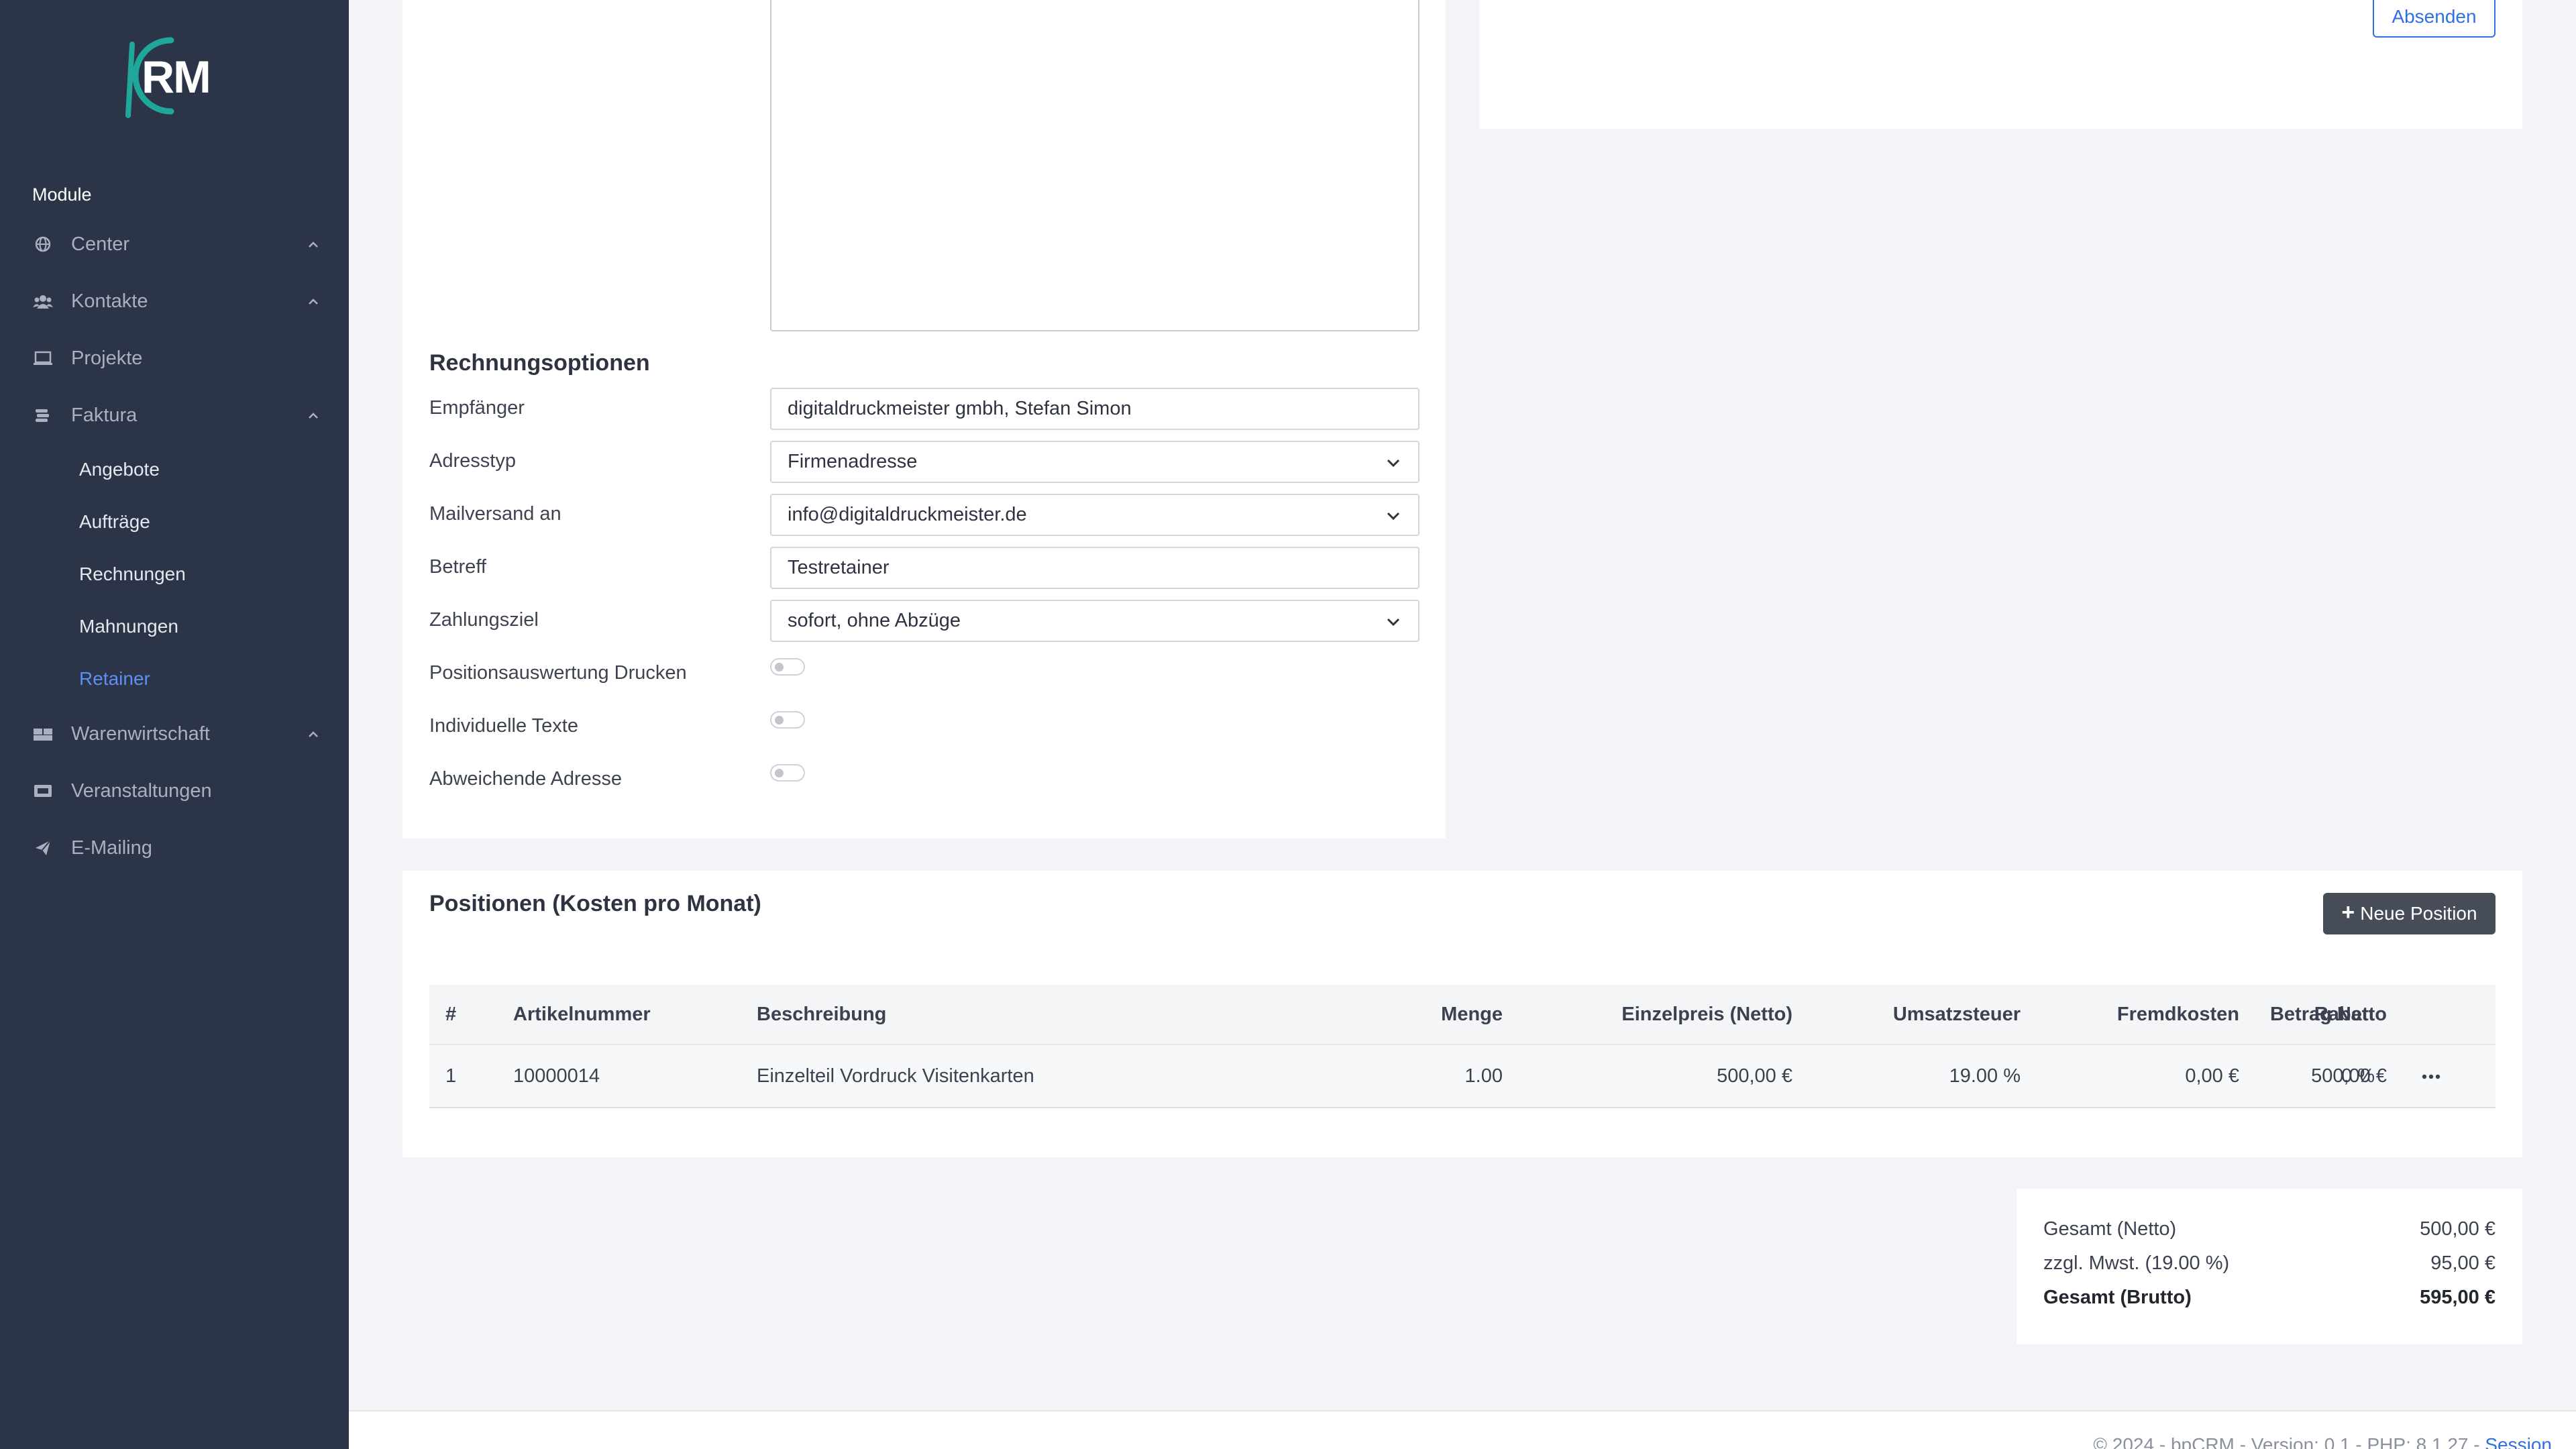 Image resolution: width=2576 pixels, height=1449 pixels. What do you see at coordinates (874, 620) in the screenshot?
I see `payment-term-value: sofort, ohne Abzüge` at bounding box center [874, 620].